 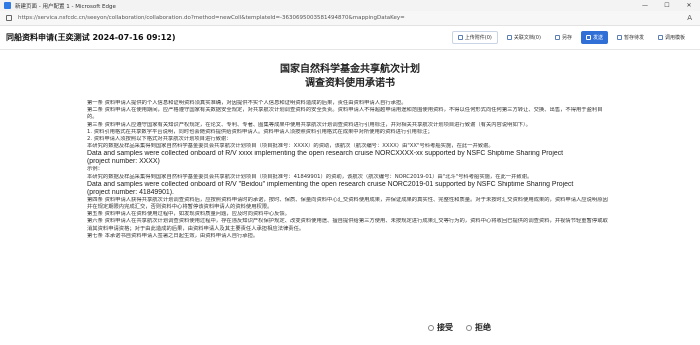 What do you see at coordinates (65, 6) in the screenshot?
I see `window-title: 新建页面 - 用户配置 1 - Microsoft Edge` at bounding box center [65, 6].